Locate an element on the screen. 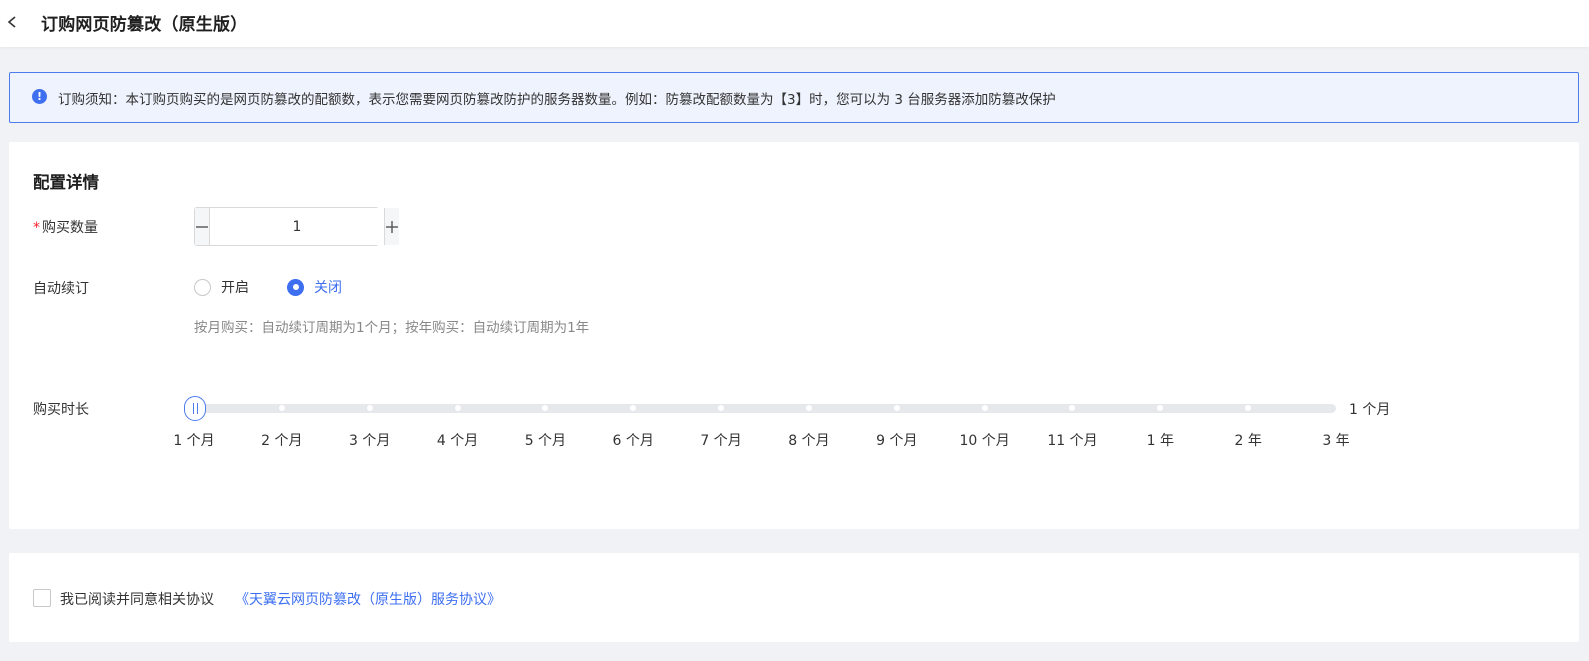 This screenshot has height=661, width=1589. quantity-label: * 购买数量 is located at coordinates (65, 227).